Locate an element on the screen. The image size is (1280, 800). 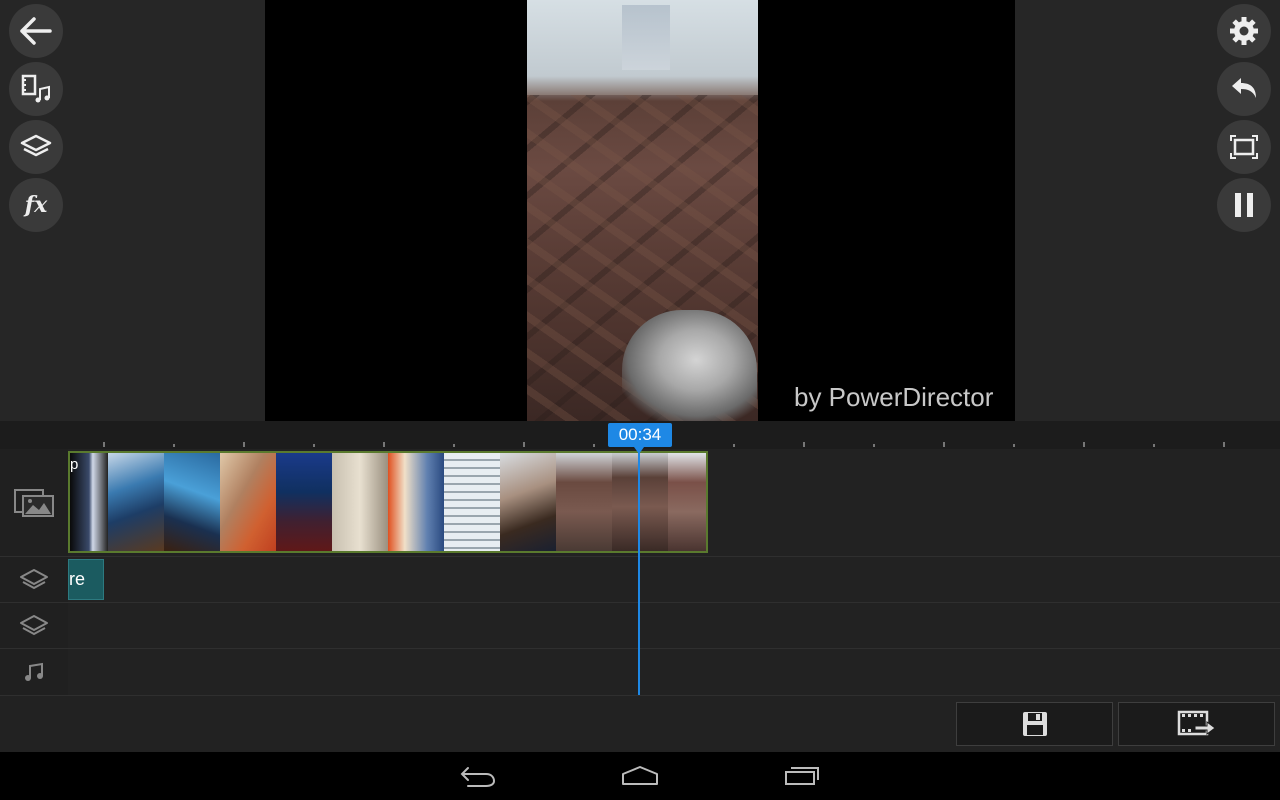
fx-icon: fx is located at coordinates (36, 205).